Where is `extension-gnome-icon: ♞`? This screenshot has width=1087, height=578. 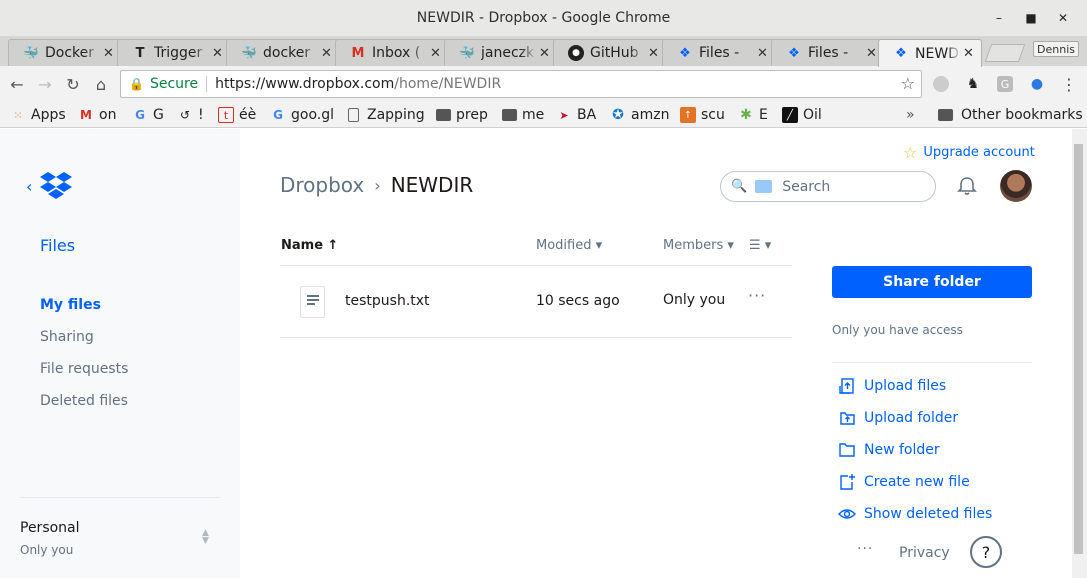 extension-gnome-icon: ♞ is located at coordinates (973, 84).